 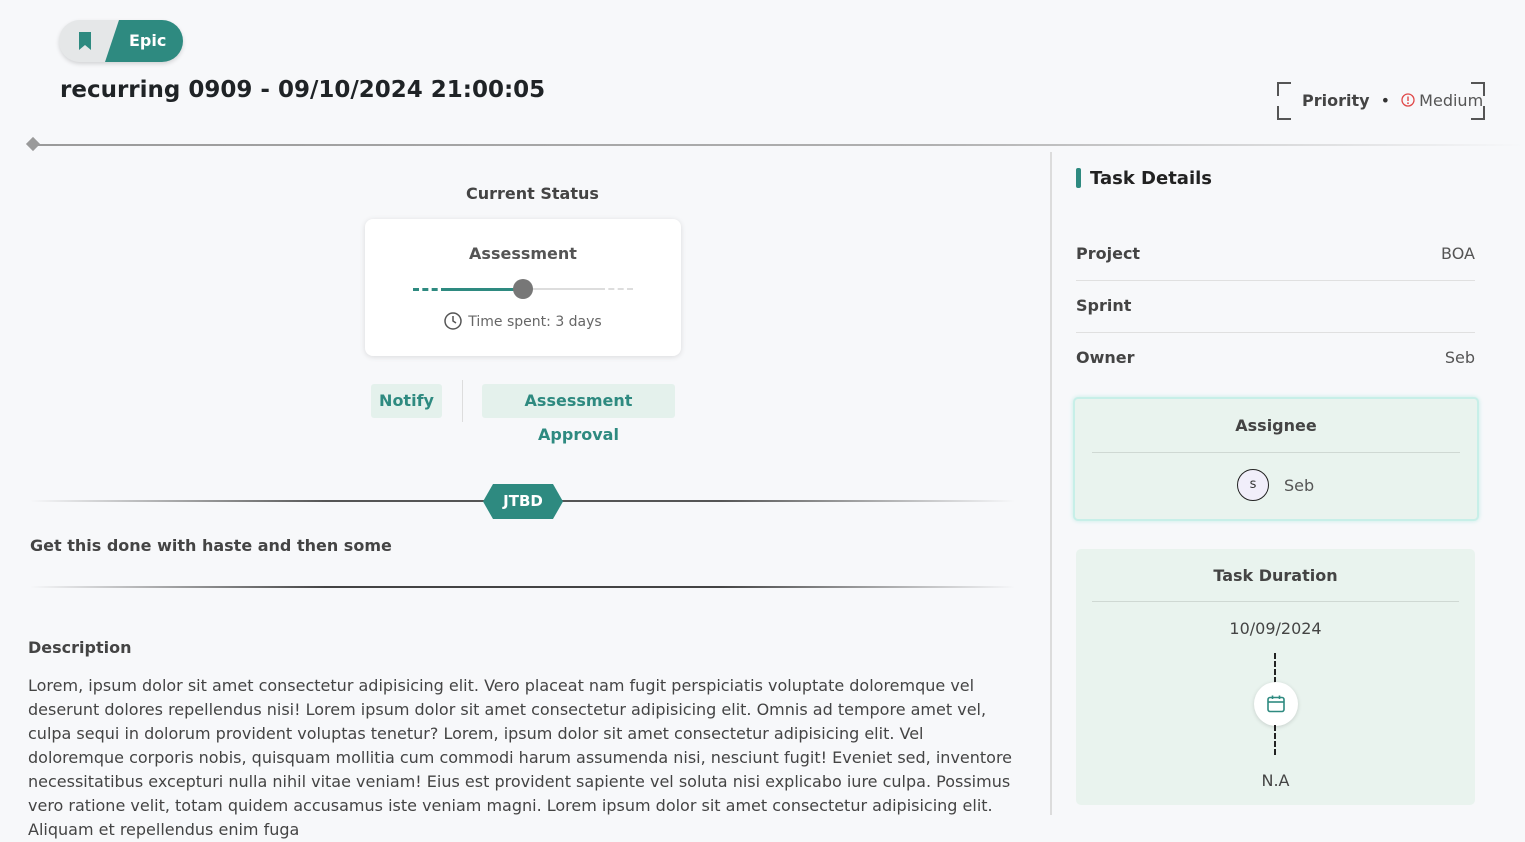 I want to click on task-type-badge: Epic, so click(x=121, y=41).